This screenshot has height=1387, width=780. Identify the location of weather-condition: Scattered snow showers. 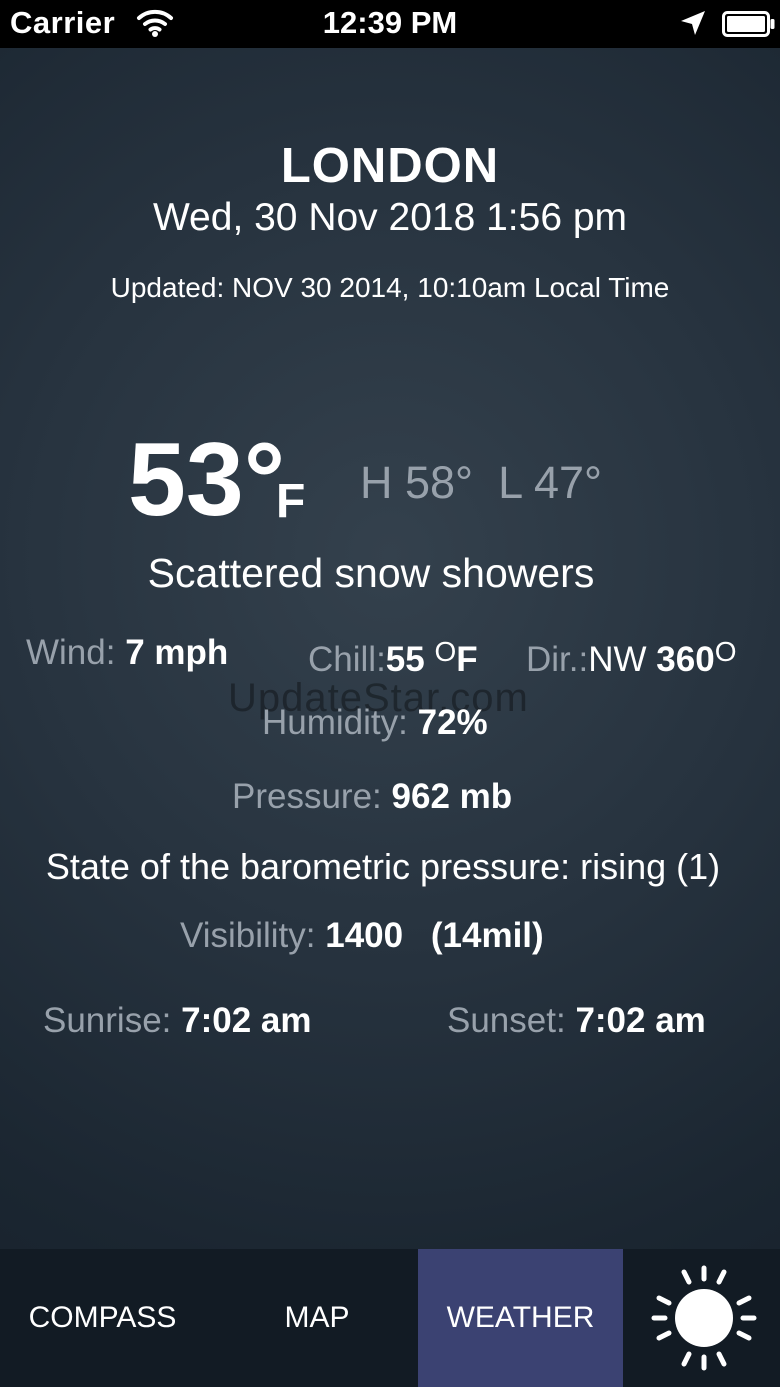
(371, 573).